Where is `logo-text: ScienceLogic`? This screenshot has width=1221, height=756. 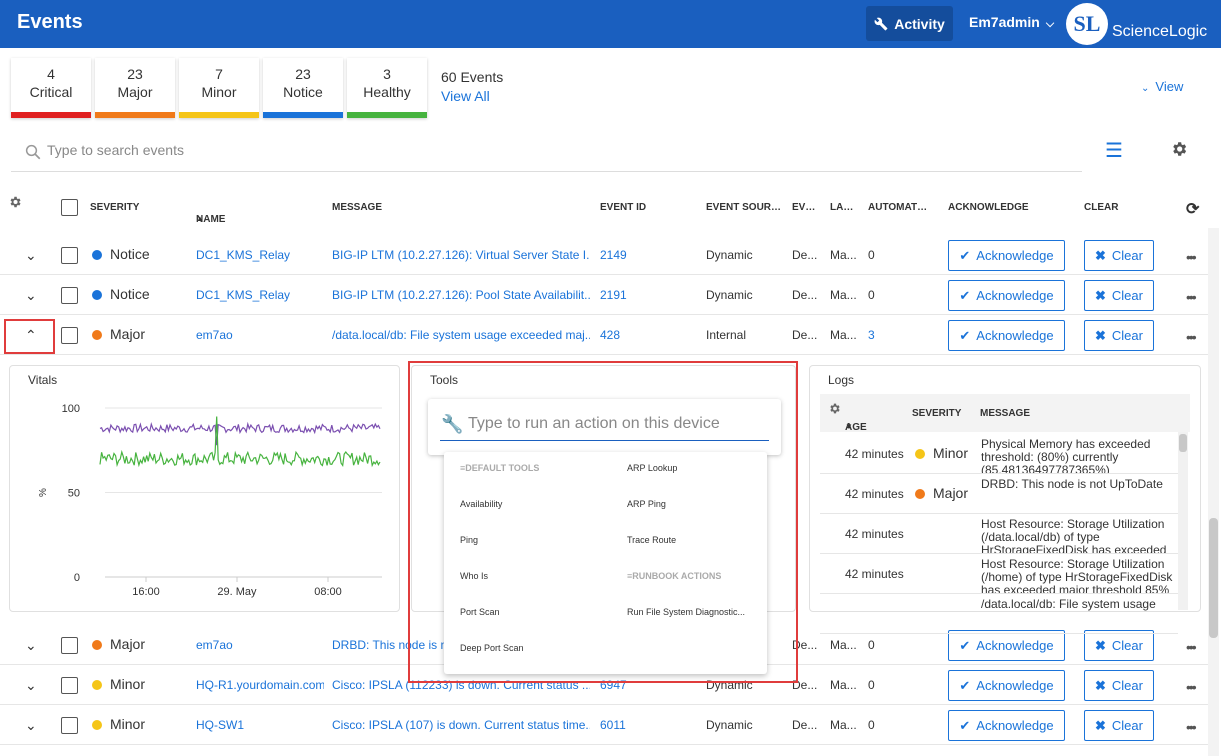 logo-text: ScienceLogic is located at coordinates (1160, 31).